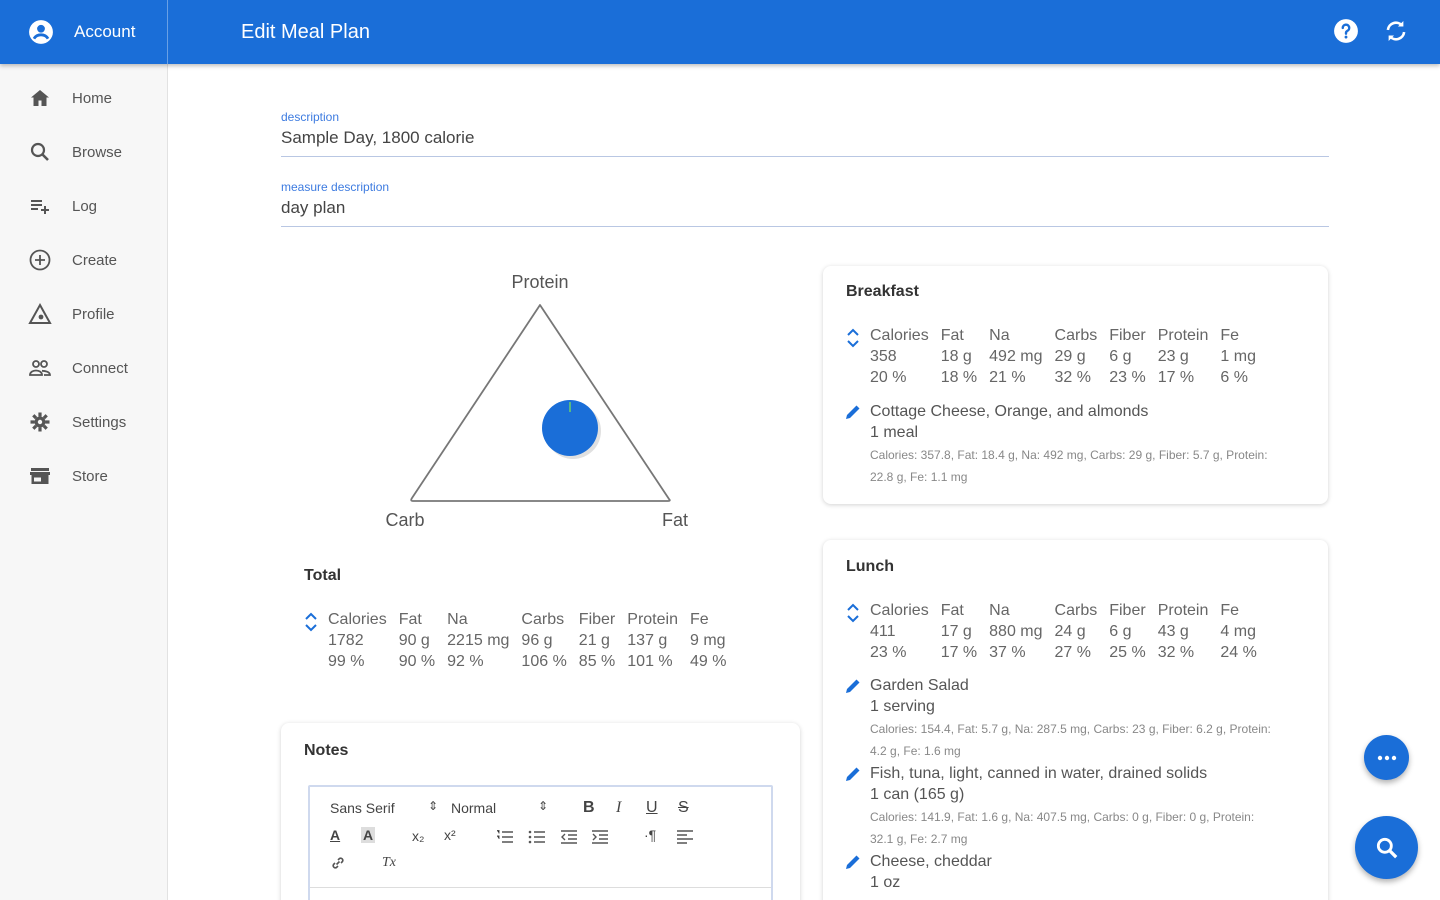 The image size is (1440, 900). Describe the element at coordinates (1234, 377) in the screenshot. I see `table-cell: 6 %` at that location.